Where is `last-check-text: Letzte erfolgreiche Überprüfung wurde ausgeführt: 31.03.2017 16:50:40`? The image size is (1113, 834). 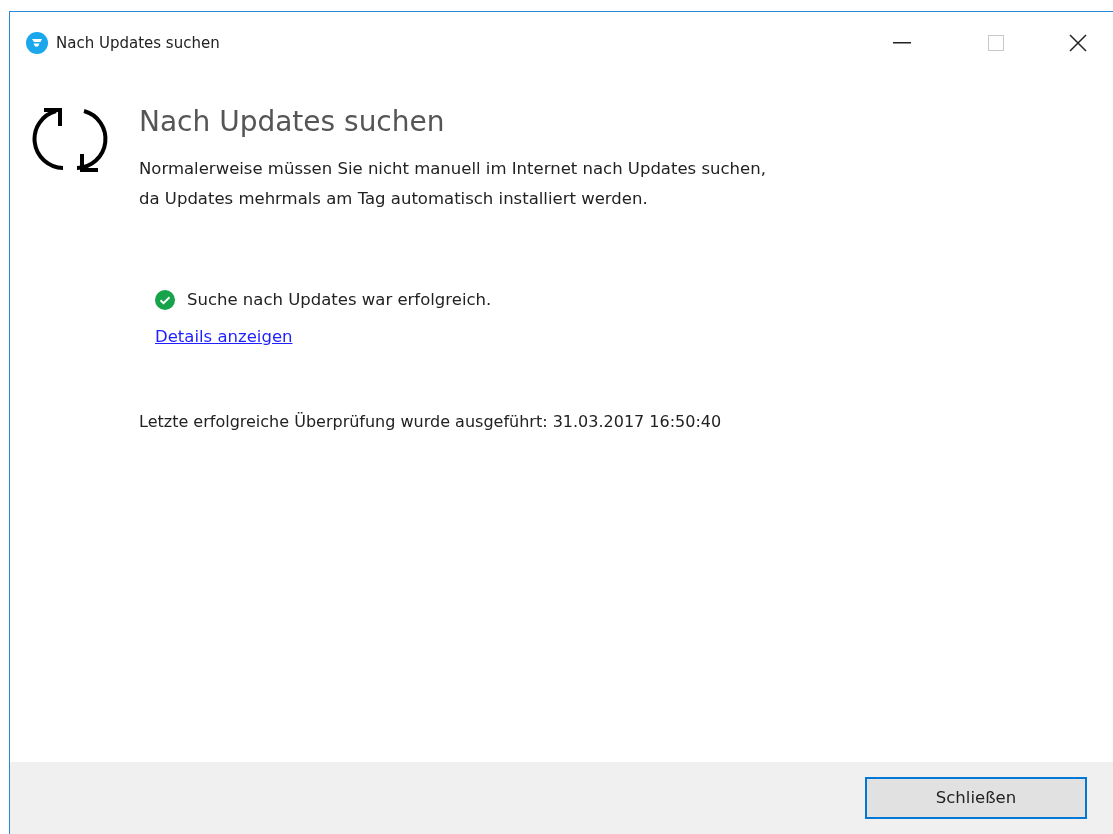 last-check-text: Letzte erfolgreiche Überprüfung wurde ausgeführt: 31.03.2017 16:50:40 is located at coordinates (431, 421).